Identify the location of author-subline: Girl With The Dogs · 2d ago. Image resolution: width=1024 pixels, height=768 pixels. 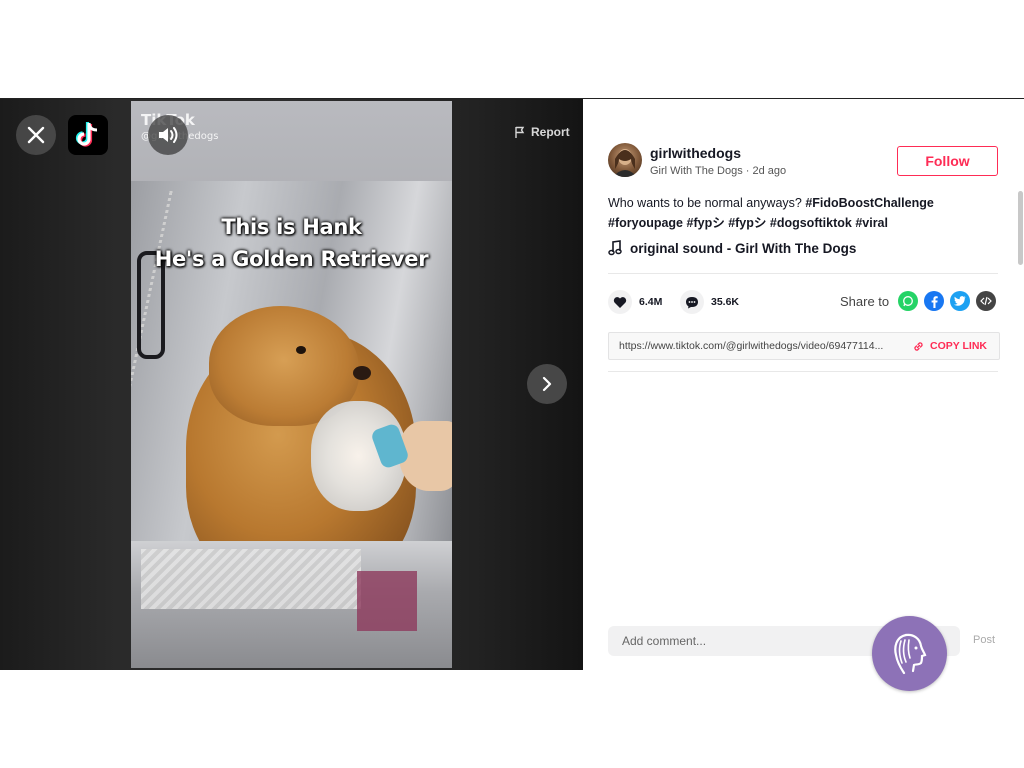
(718, 171).